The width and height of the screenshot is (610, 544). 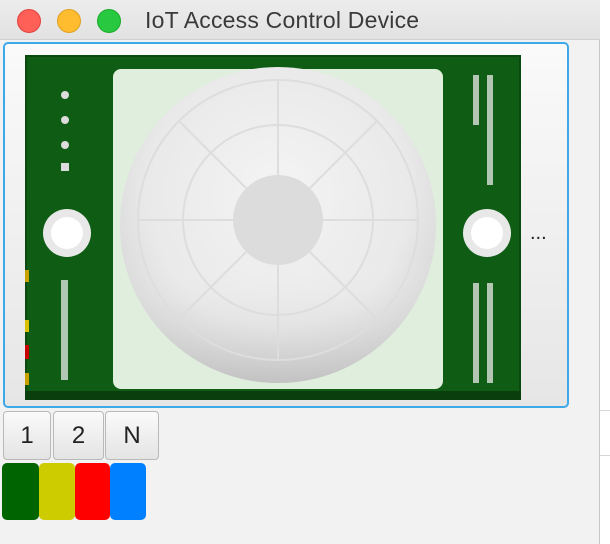 What do you see at coordinates (605, 272) in the screenshot?
I see `background-app-edge` at bounding box center [605, 272].